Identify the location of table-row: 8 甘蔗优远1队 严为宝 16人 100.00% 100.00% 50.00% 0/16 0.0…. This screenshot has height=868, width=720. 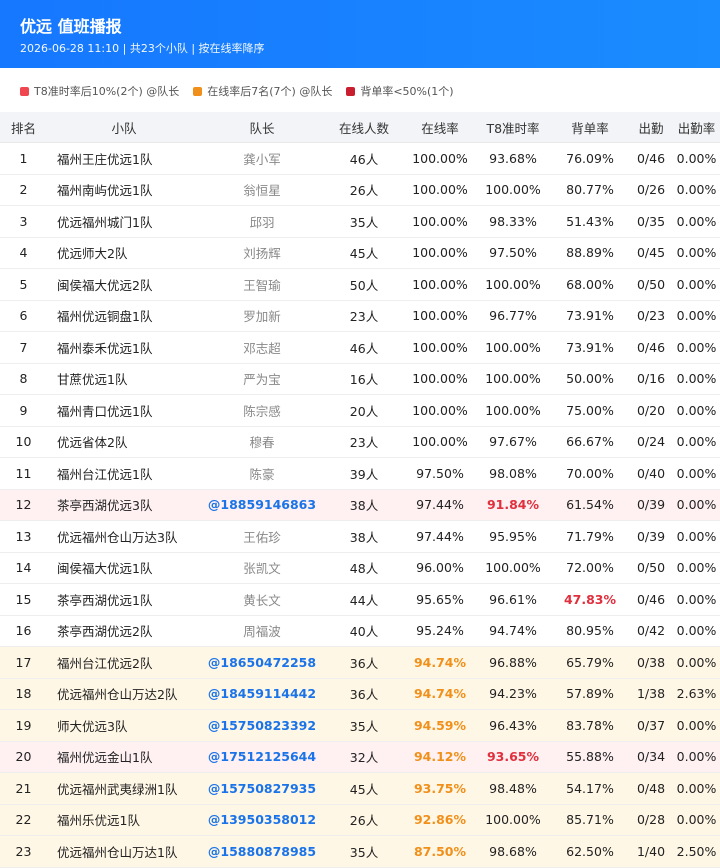
(360, 379).